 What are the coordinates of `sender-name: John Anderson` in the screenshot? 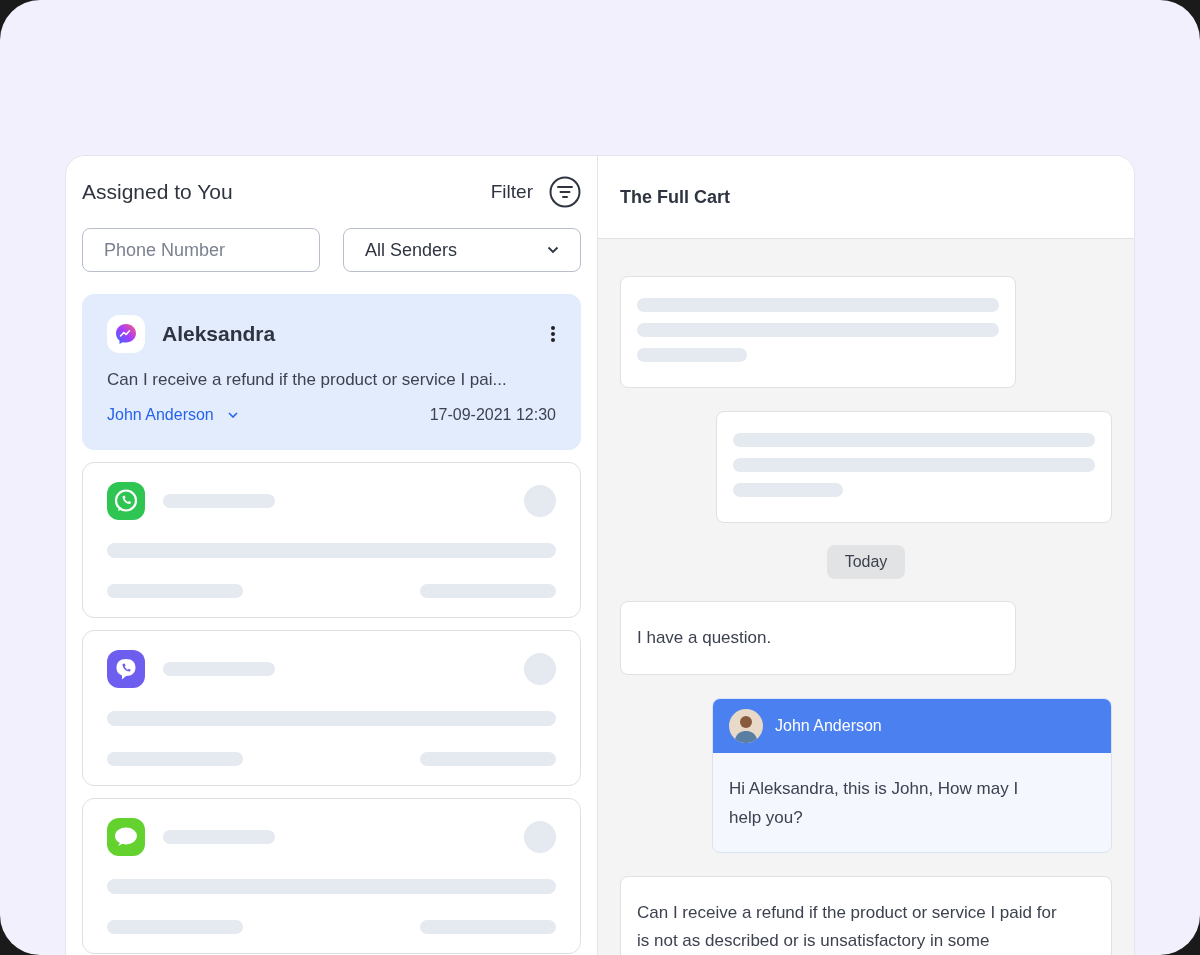 It's located at (828, 726).